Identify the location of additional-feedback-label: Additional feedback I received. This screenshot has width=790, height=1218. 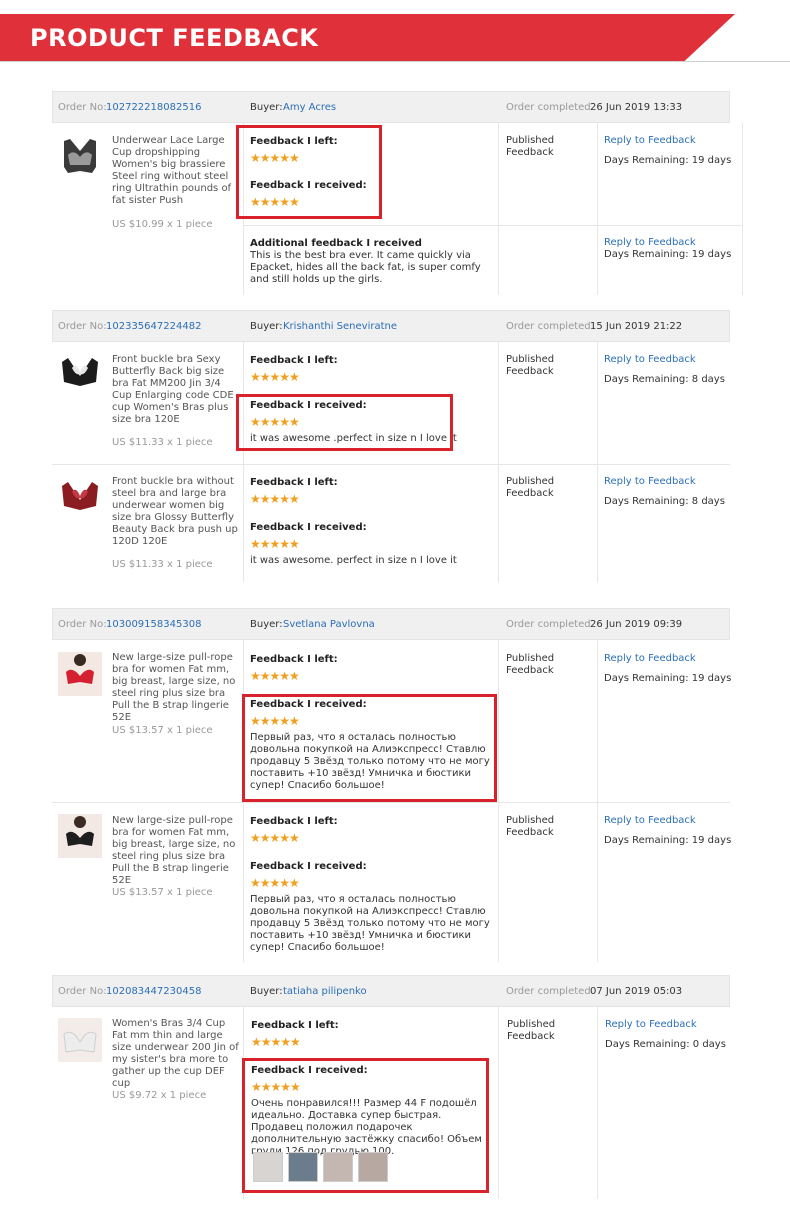
(336, 243).